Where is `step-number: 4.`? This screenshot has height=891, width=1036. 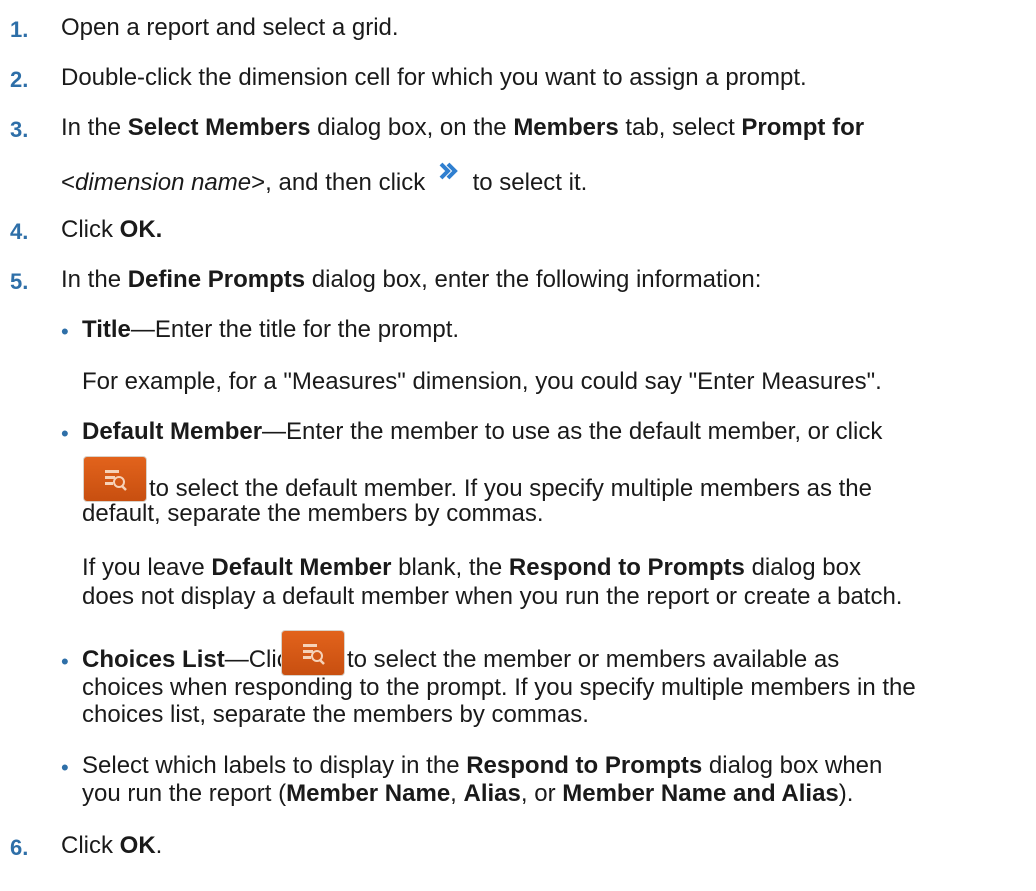
step-number: 4. is located at coordinates (19, 231).